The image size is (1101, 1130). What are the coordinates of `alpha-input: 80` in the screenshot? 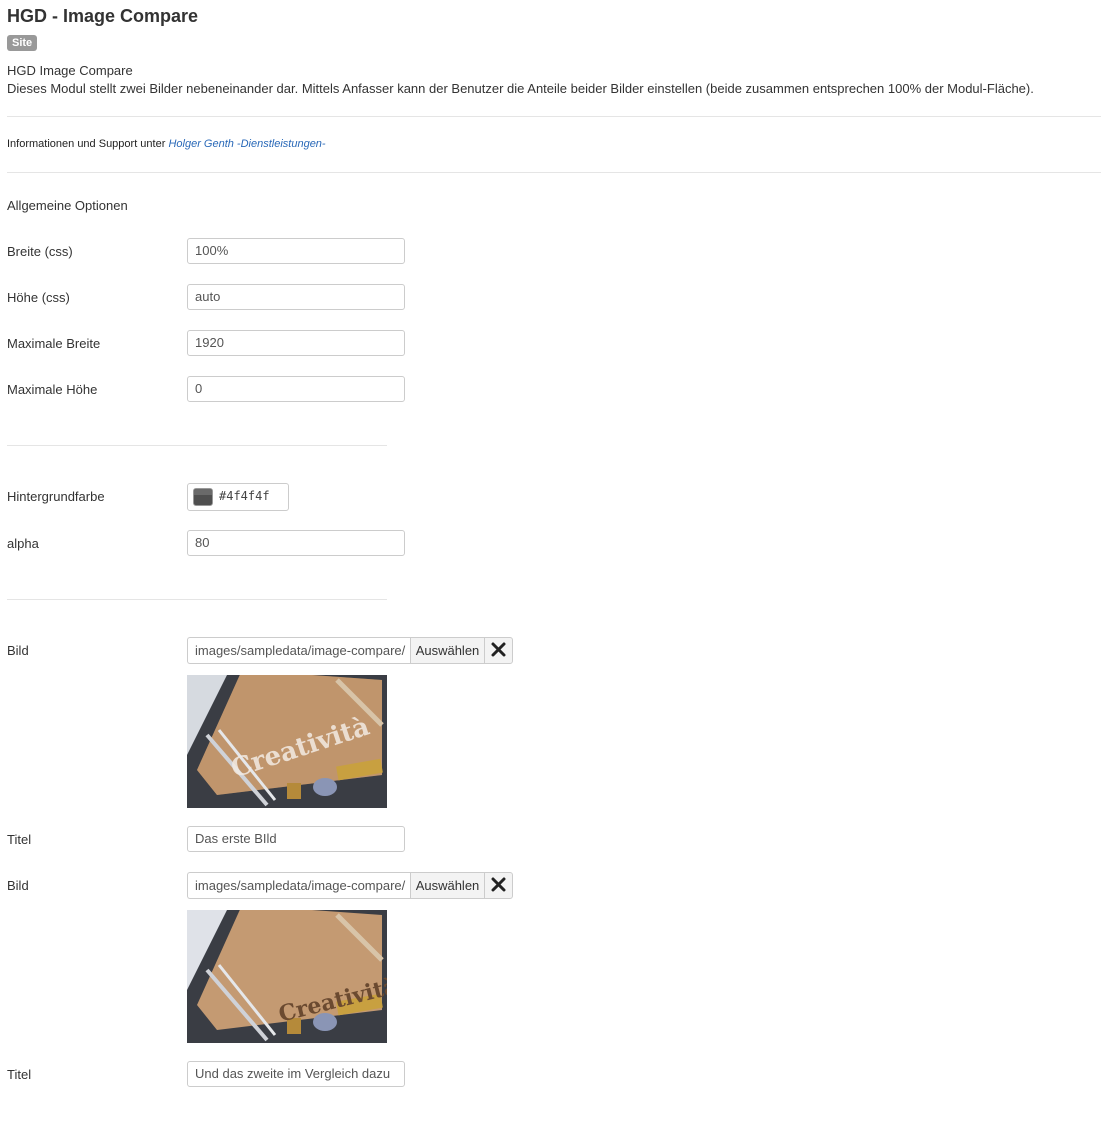 It's located at (296, 543).